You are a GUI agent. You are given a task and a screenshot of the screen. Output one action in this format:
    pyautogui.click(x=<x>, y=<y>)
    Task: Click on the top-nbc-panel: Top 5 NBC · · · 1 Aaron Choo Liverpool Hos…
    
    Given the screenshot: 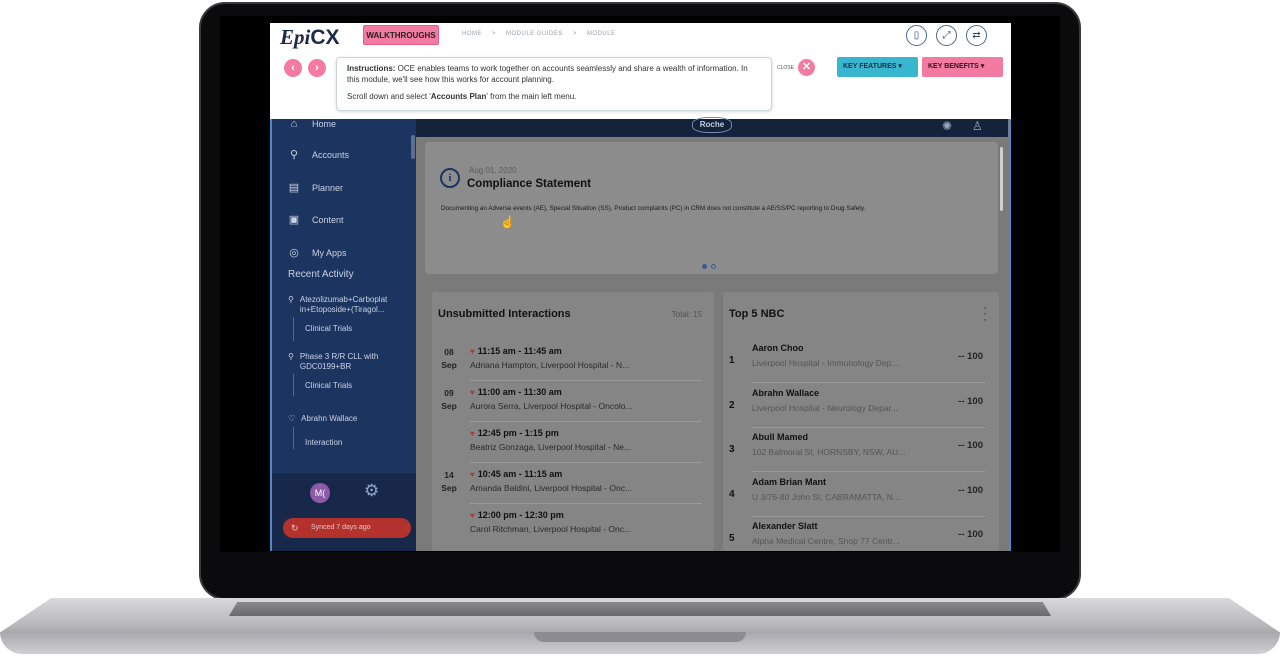 What is the action you would take?
    pyautogui.click(x=861, y=421)
    